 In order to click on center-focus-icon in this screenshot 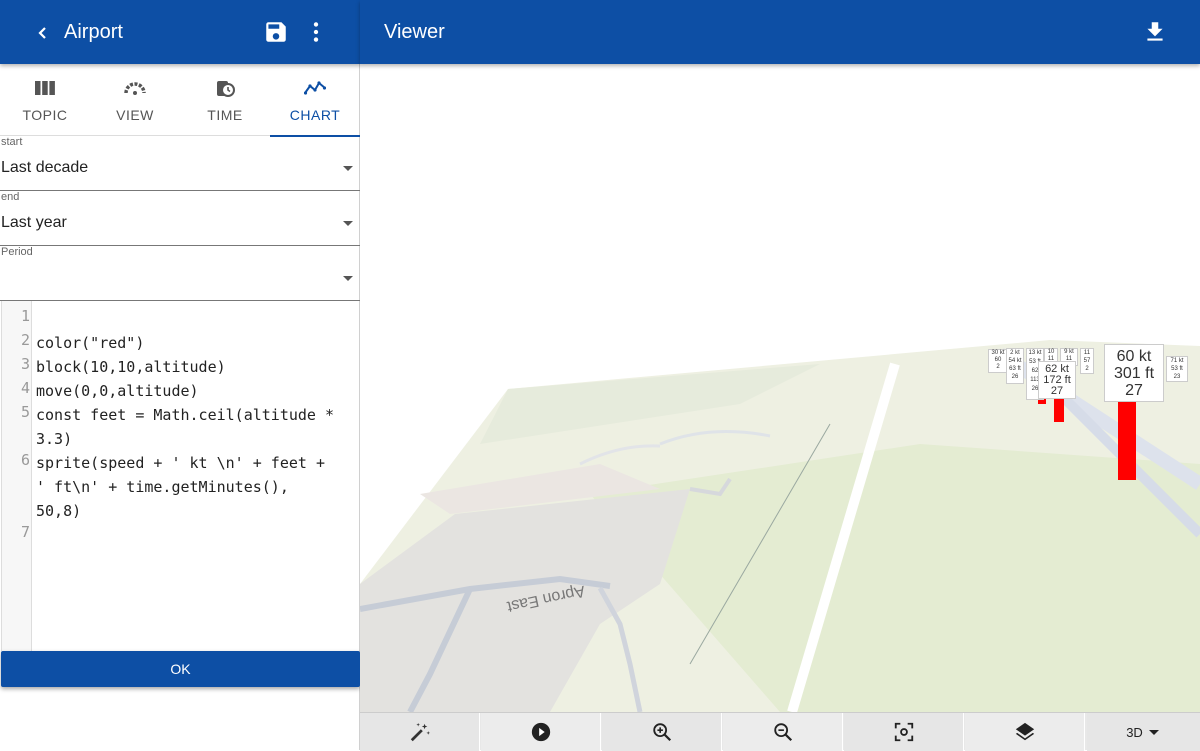, I will do `click(903, 732)`.